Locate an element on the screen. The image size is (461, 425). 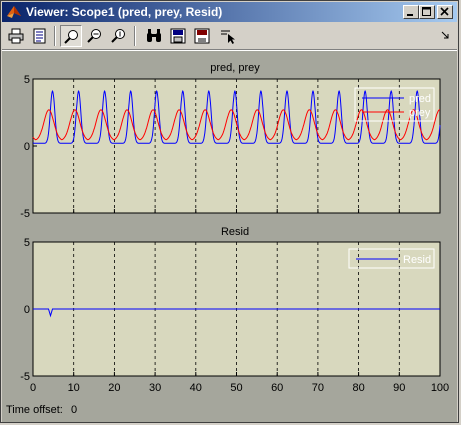
dock-button is located at coordinates (447, 36).